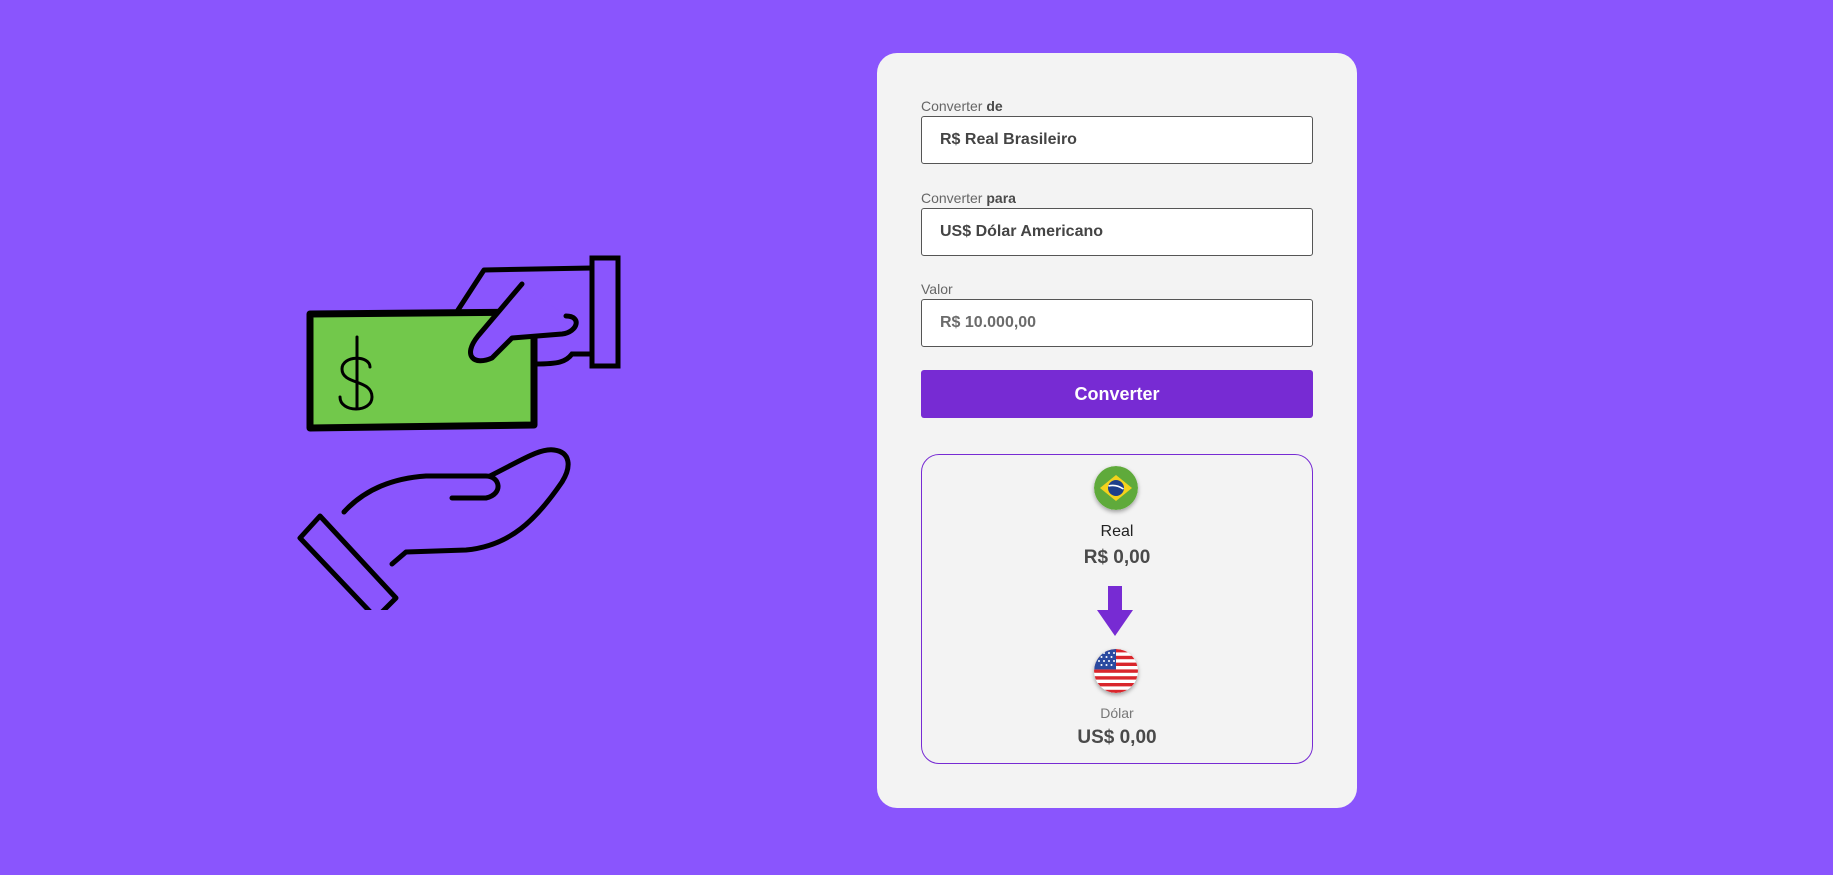 The width and height of the screenshot is (1833, 875). What do you see at coordinates (1022, 231) in the screenshot?
I see `to-currency-value: US$ Dólar Americano` at bounding box center [1022, 231].